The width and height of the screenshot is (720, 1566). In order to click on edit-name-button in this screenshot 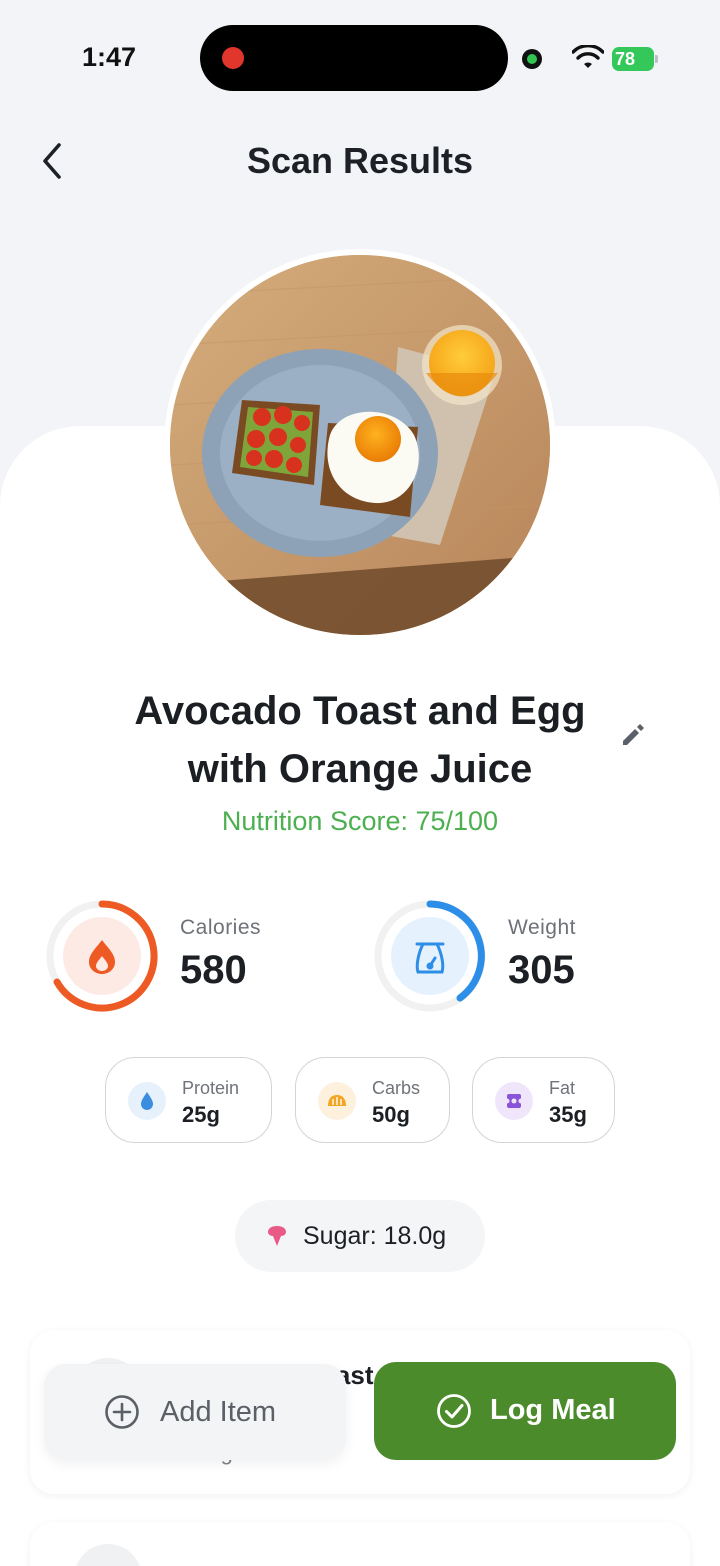, I will do `click(633, 735)`.